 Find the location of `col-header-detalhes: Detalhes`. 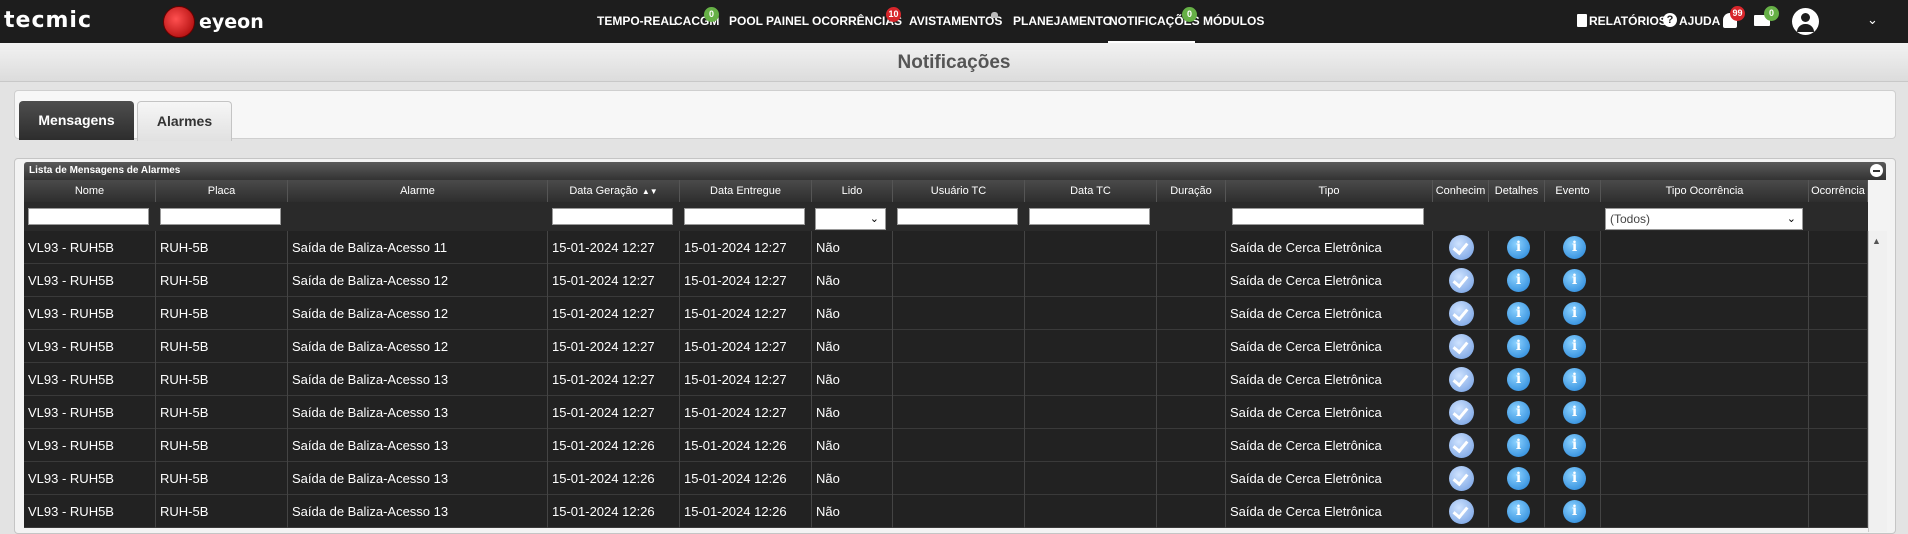

col-header-detalhes: Detalhes is located at coordinates (1517, 191).